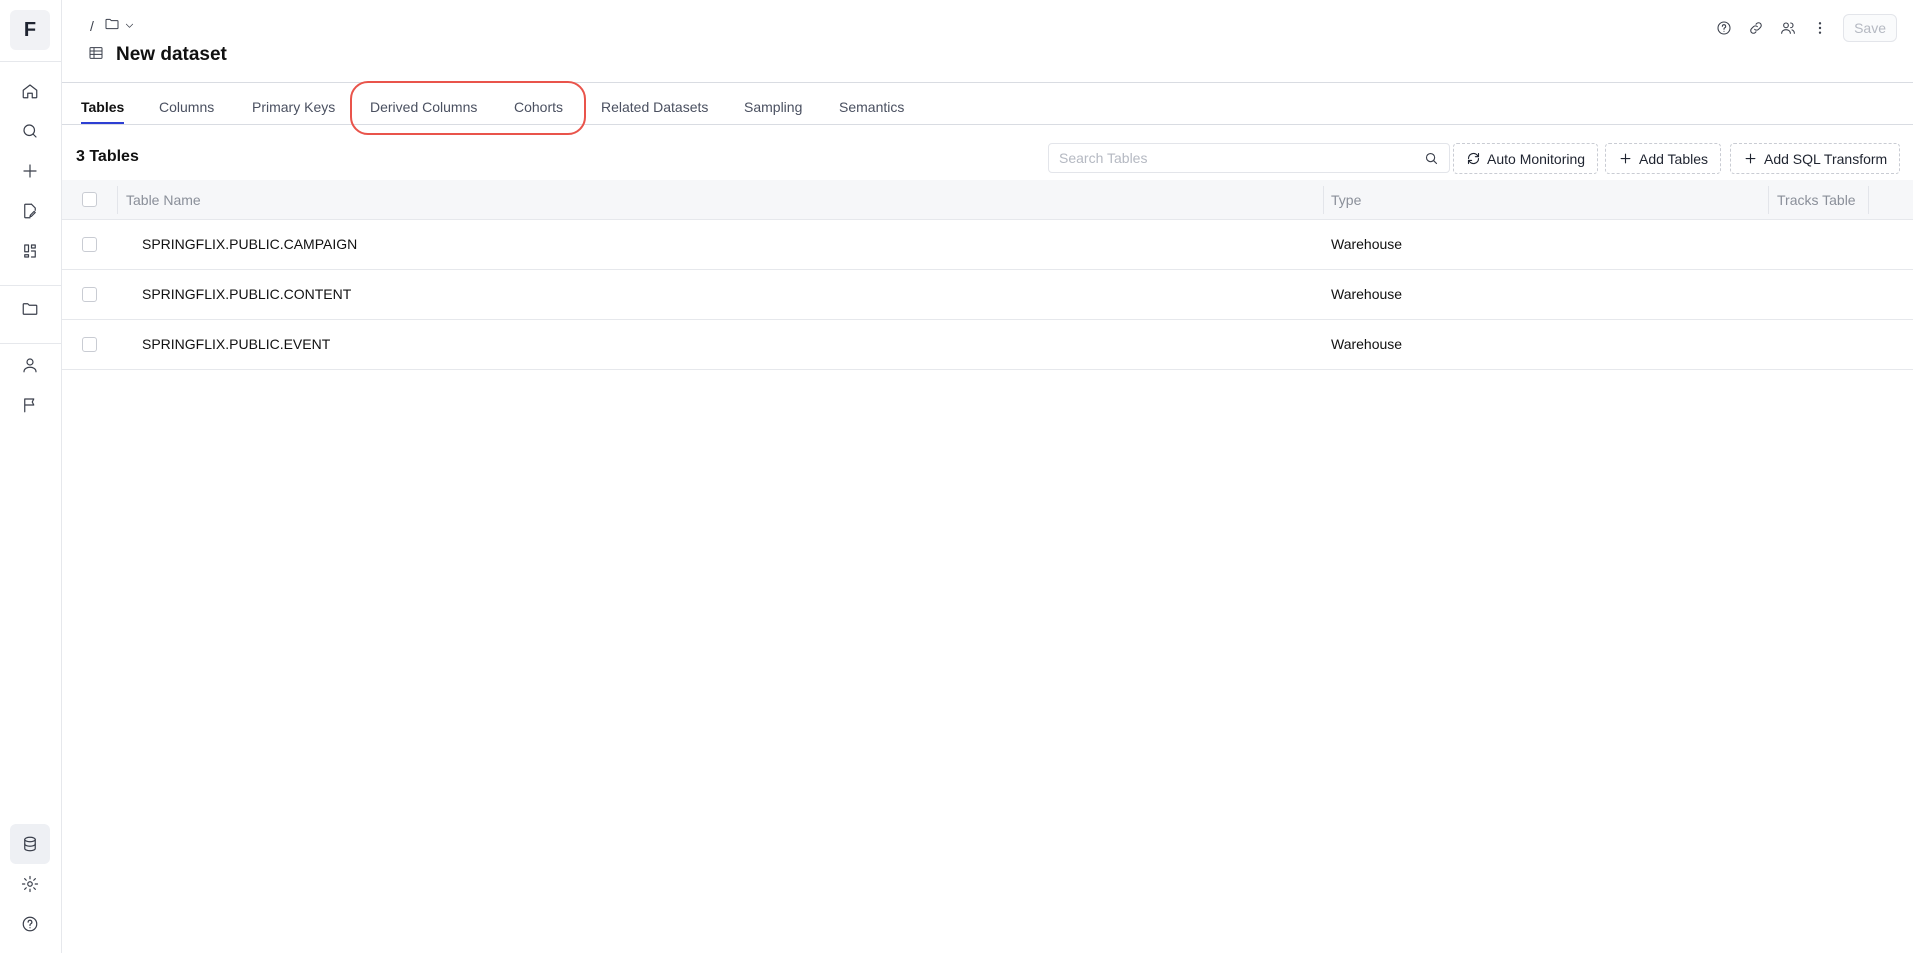 Image resolution: width=1913 pixels, height=953 pixels. I want to click on lab-icon, so click(30, 251).